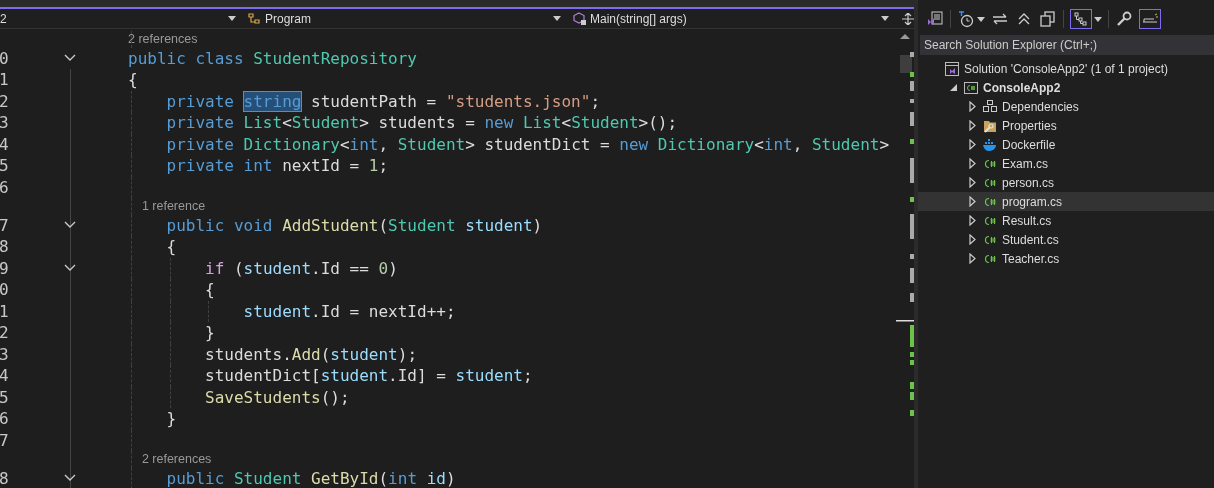 The height and width of the screenshot is (488, 1214). I want to click on class-icon, so click(255, 18).